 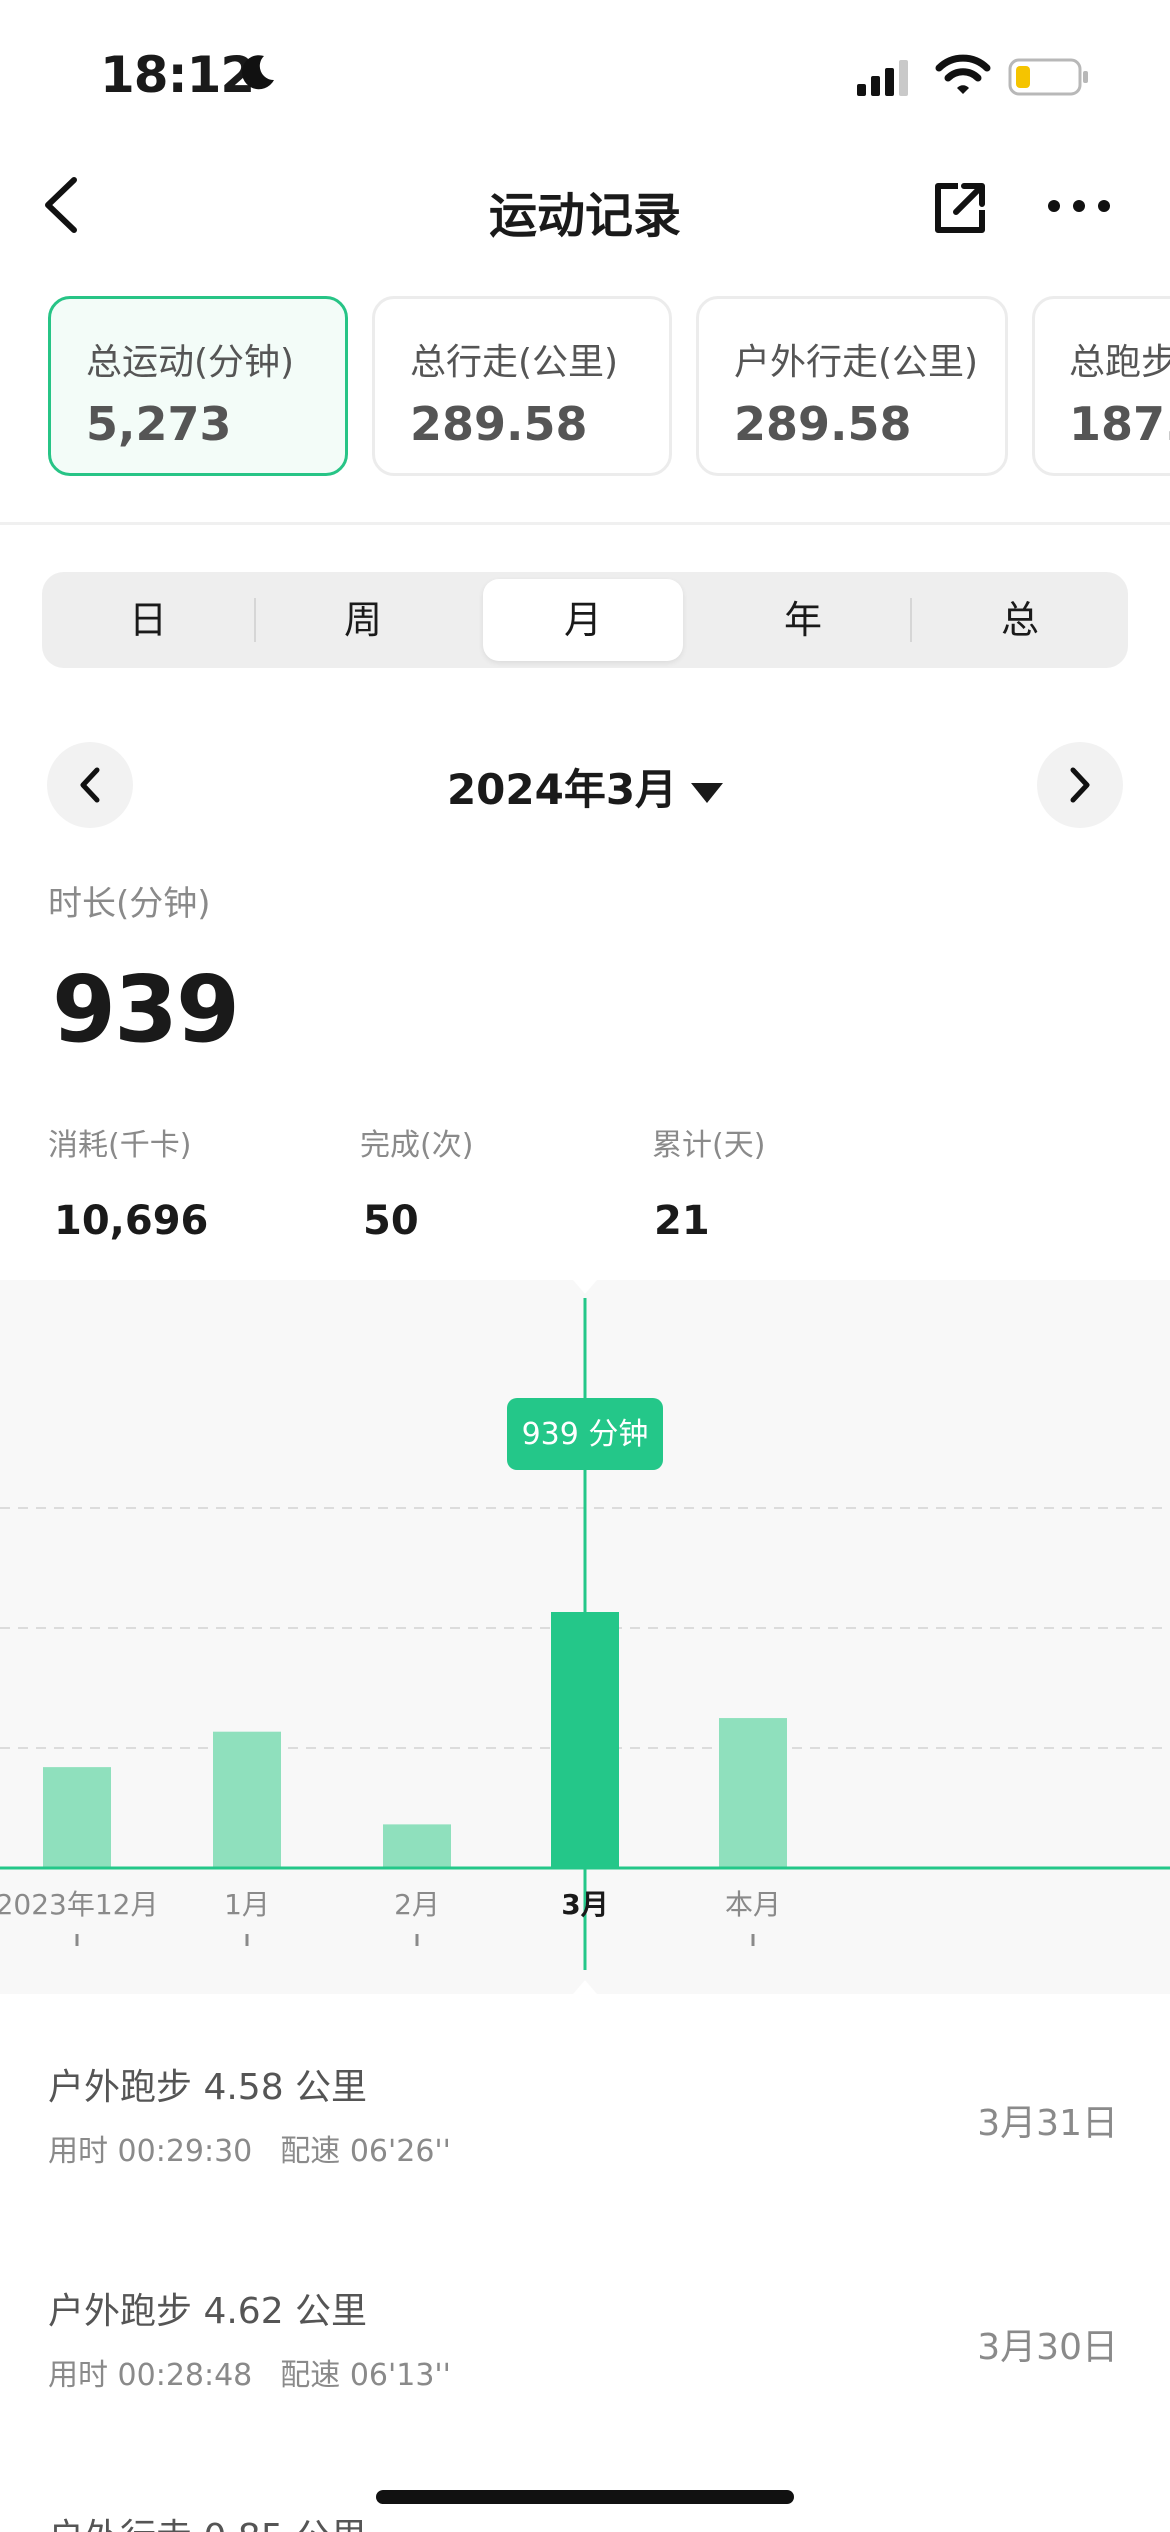 I want to click on wifi-icon, so click(x=963, y=74).